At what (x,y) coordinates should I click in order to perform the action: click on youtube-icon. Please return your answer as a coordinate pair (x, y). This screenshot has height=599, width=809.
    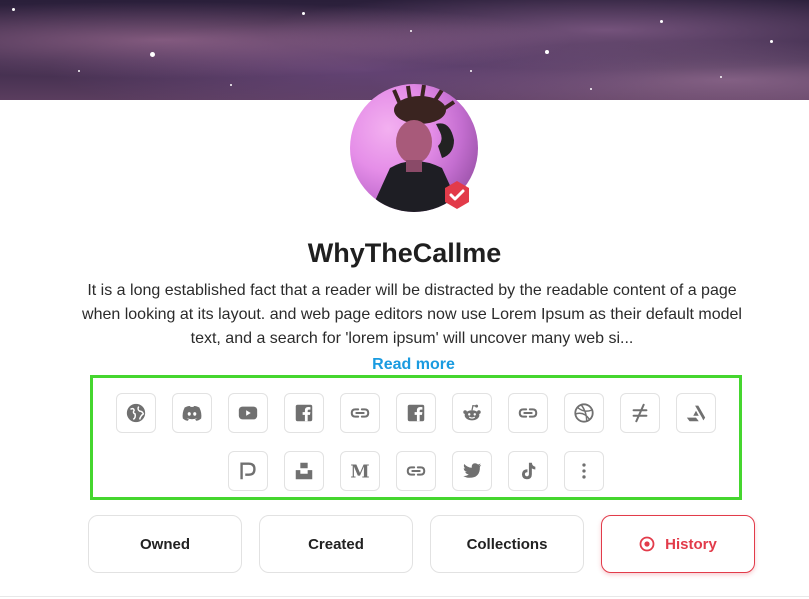
    Looking at the image, I should click on (248, 413).